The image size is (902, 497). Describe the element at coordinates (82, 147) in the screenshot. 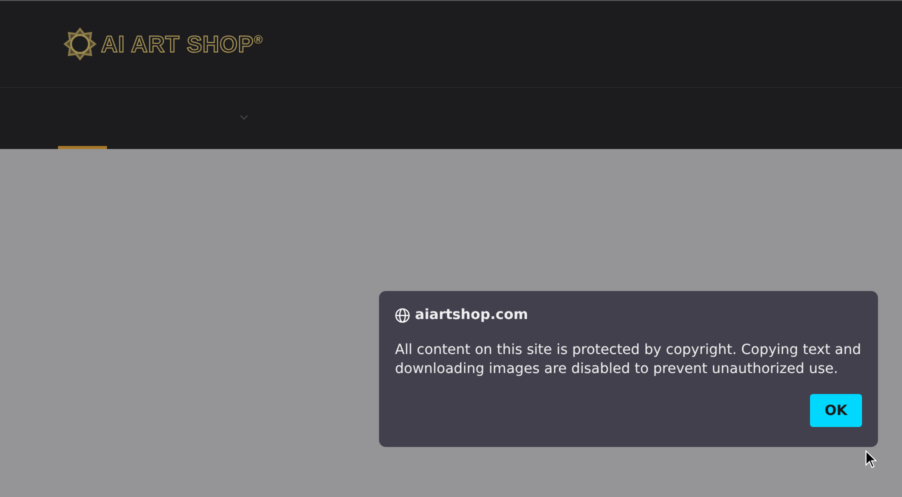

I see `active-tab-indicator` at that location.